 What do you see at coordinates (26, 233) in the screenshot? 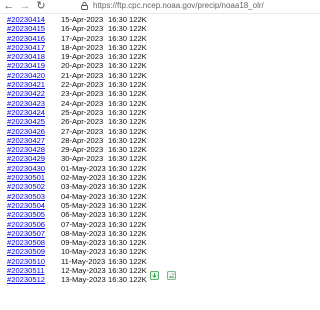
I see `file-link: #20230507` at bounding box center [26, 233].